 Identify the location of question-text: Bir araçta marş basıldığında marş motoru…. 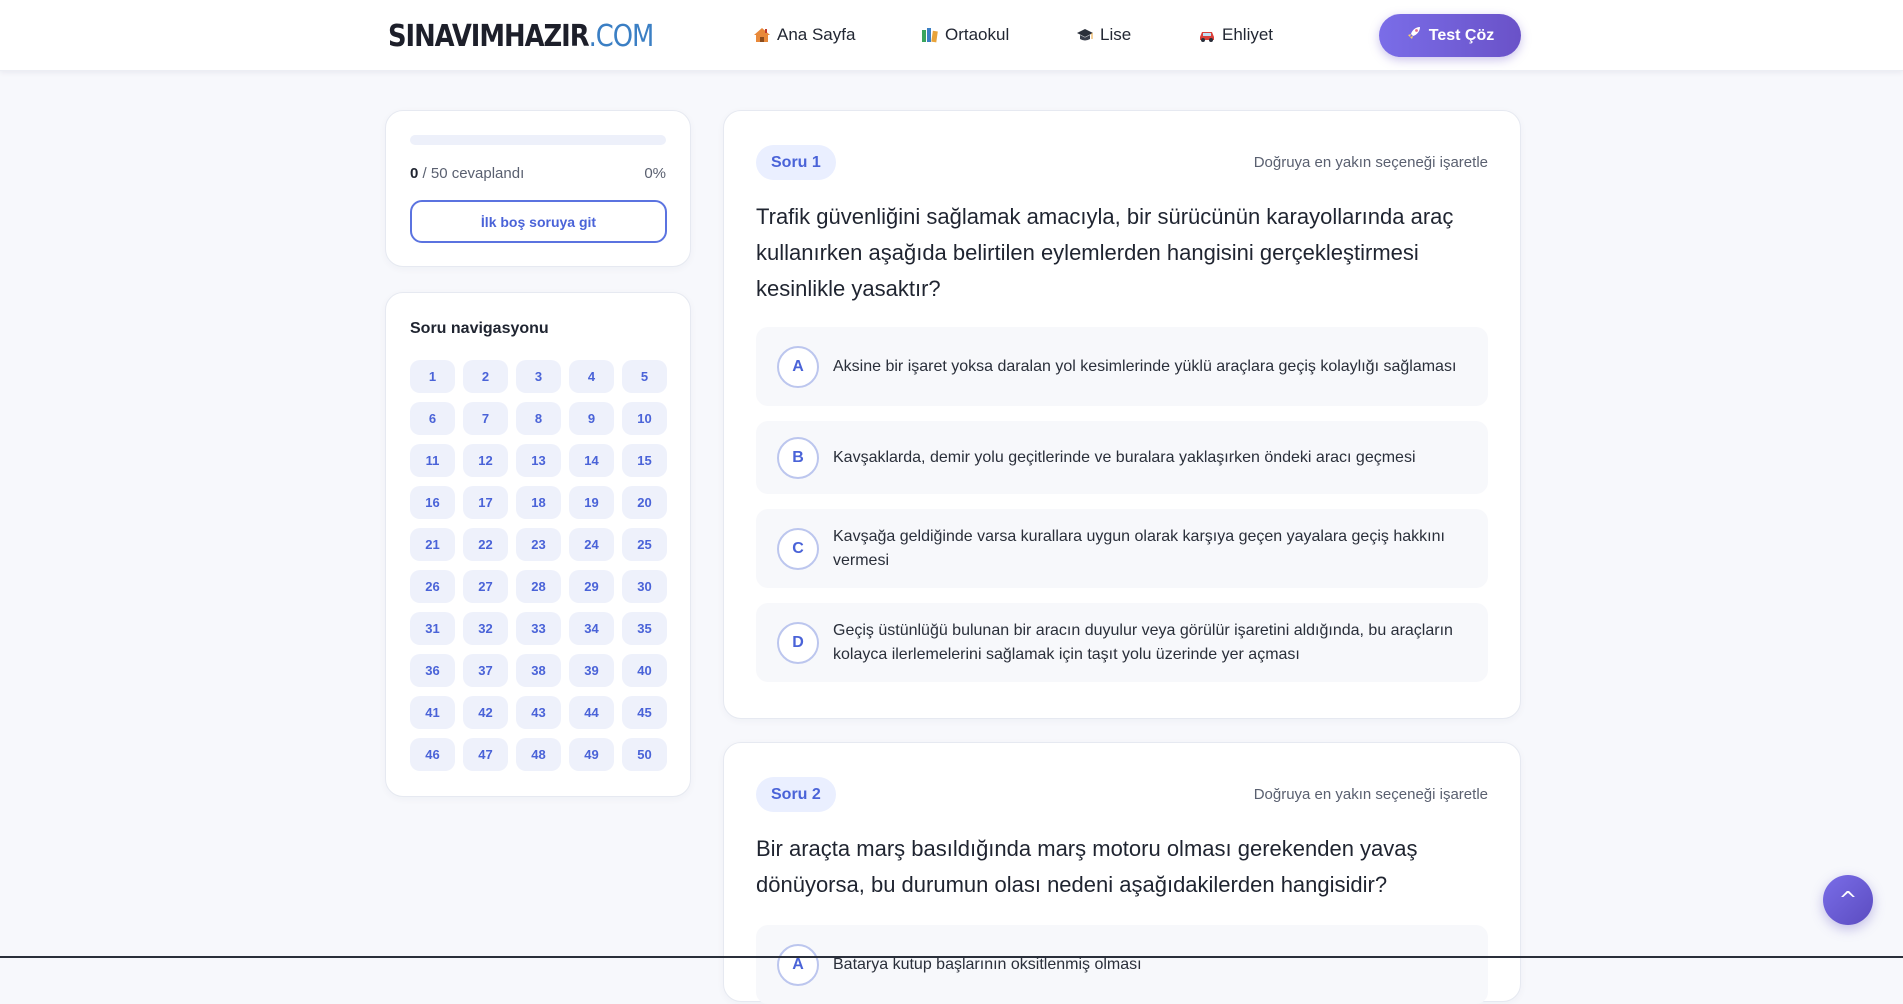
(1087, 866).